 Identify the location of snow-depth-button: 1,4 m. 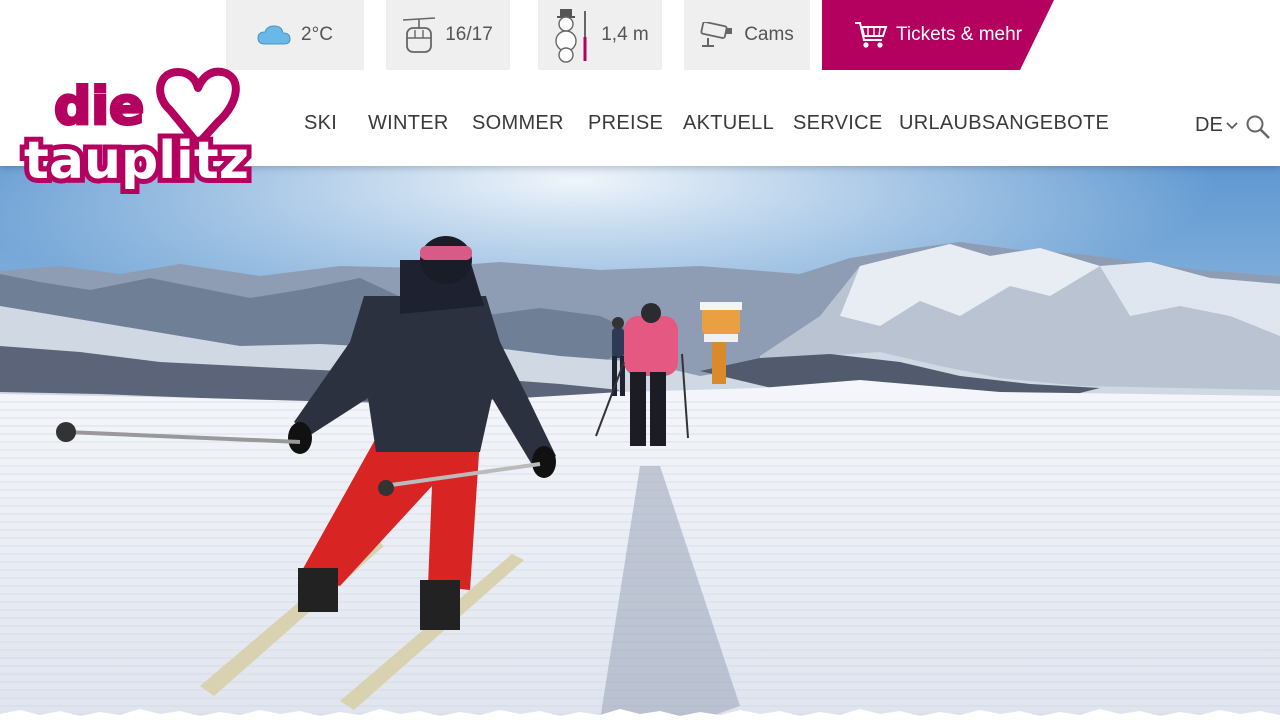
(600, 35).